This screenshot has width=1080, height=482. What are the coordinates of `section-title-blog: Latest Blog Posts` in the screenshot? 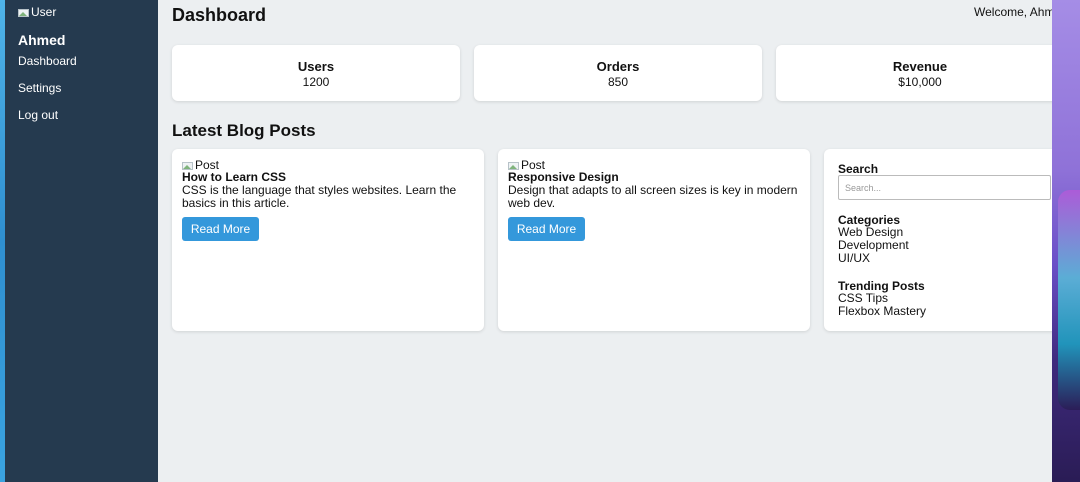 It's located at (244, 130).